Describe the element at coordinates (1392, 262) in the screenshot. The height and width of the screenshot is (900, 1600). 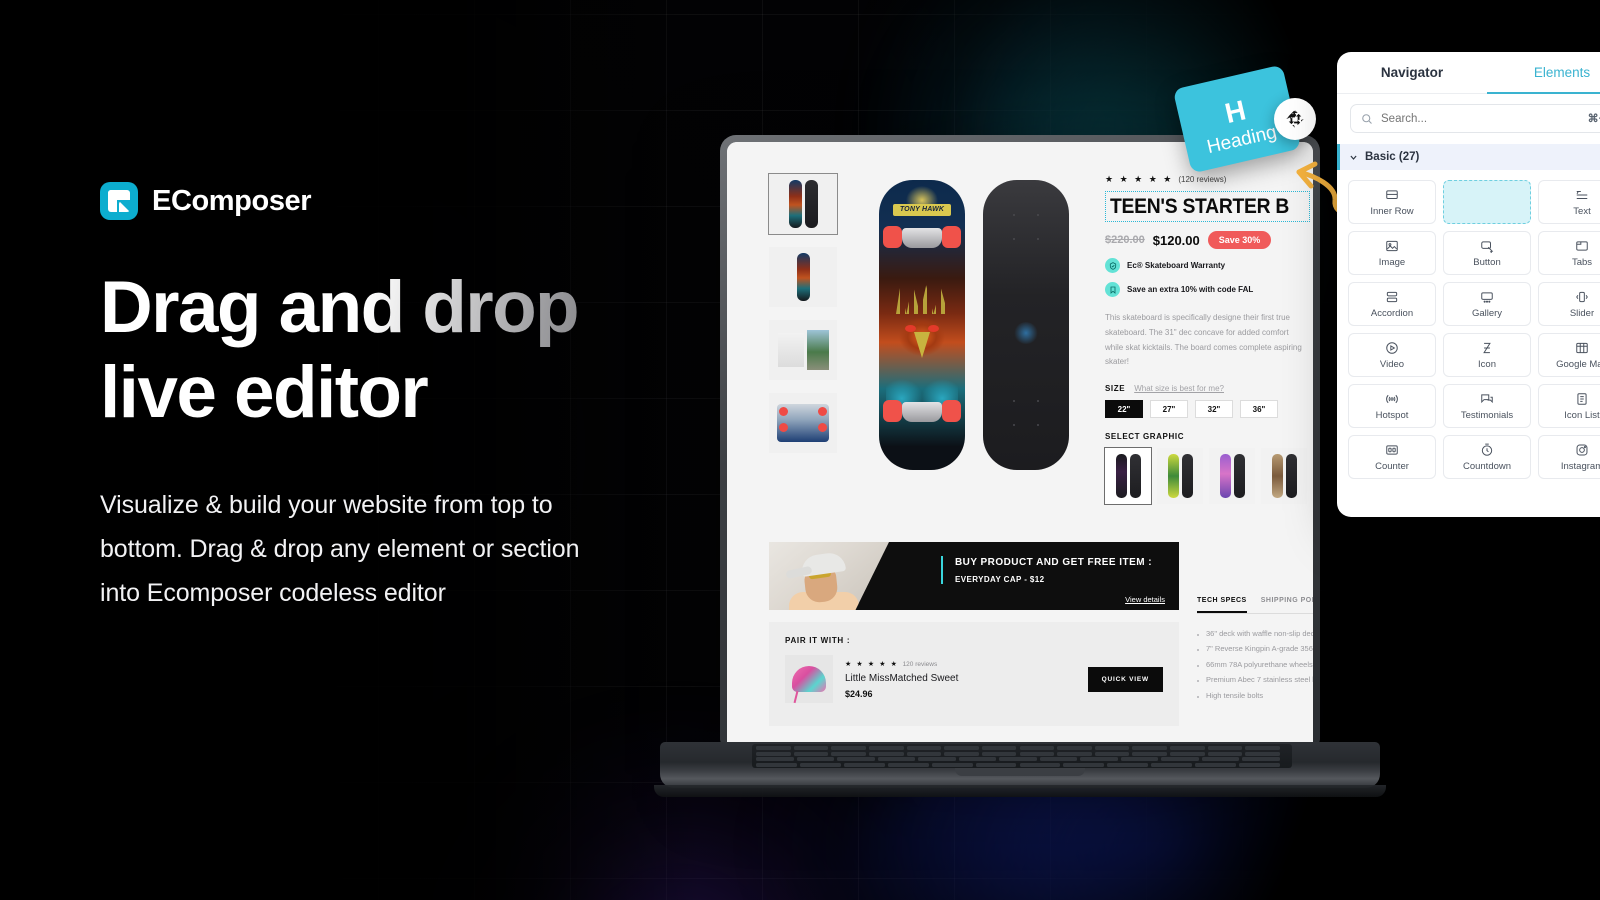
I see `element-label: Image` at that location.